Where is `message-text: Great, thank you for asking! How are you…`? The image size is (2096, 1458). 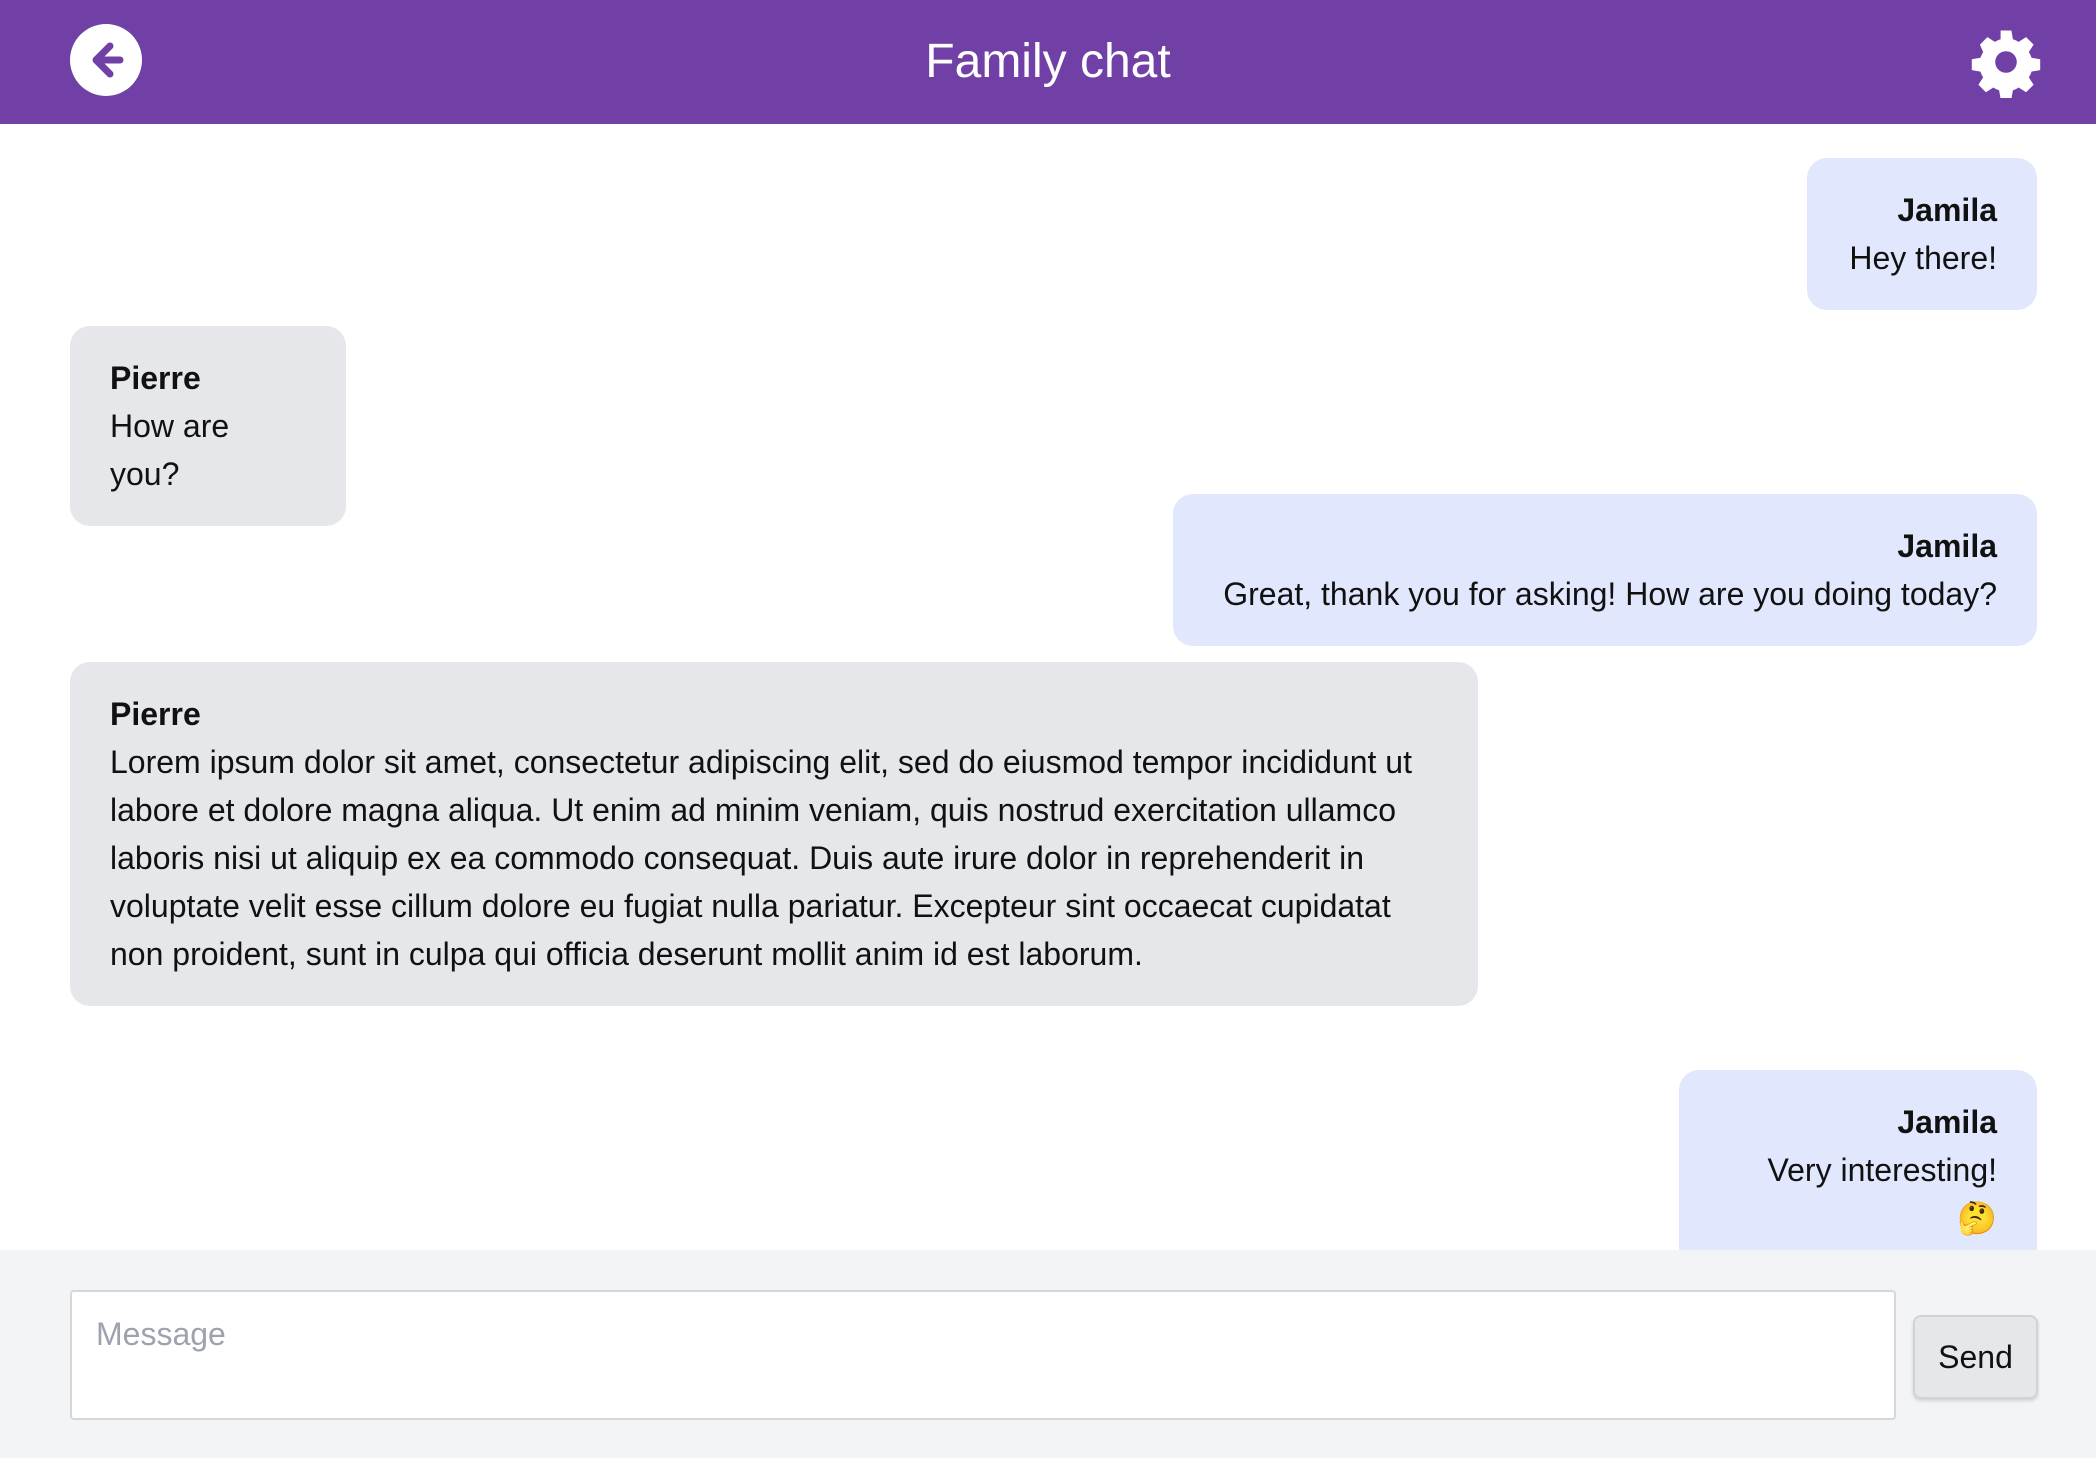
message-text: Great, thank you for asking! How are you… is located at coordinates (1610, 594).